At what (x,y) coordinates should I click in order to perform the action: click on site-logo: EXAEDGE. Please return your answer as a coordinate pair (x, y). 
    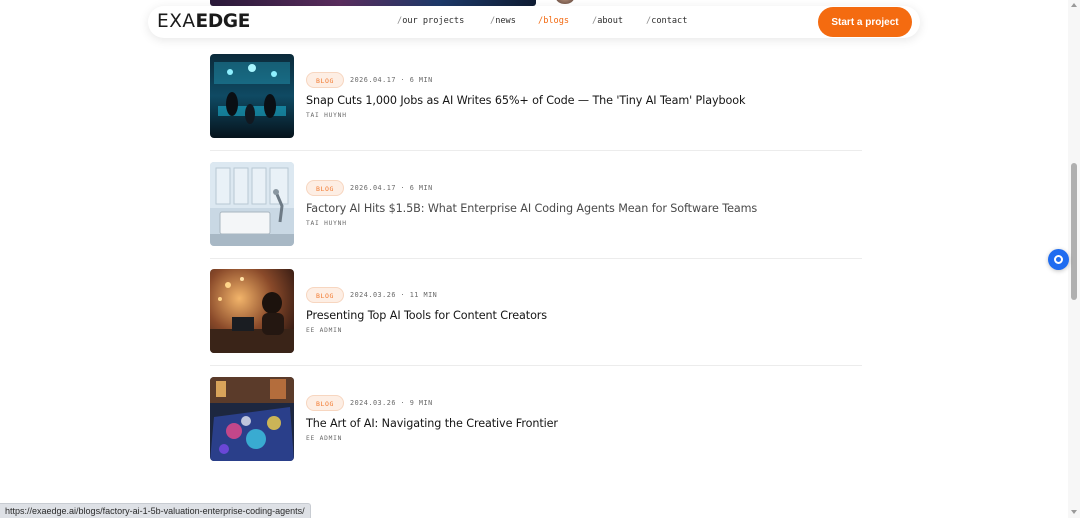
    Looking at the image, I should click on (203, 22).